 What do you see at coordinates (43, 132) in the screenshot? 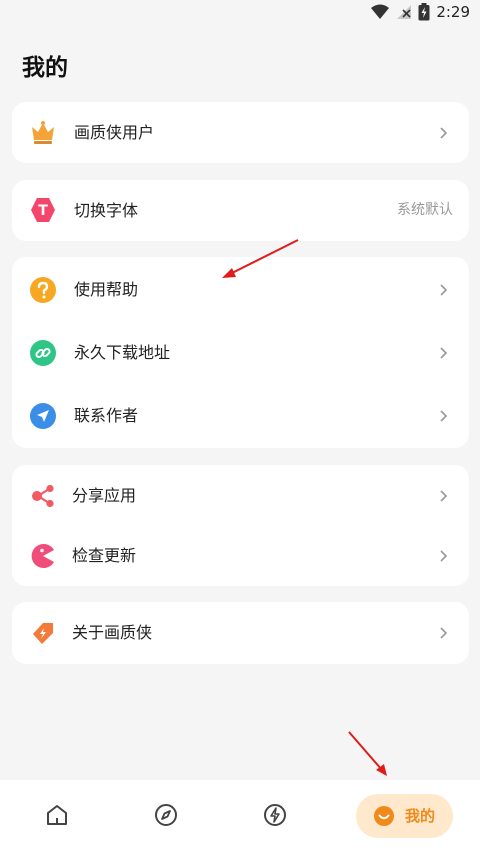
I see `crown-icon` at bounding box center [43, 132].